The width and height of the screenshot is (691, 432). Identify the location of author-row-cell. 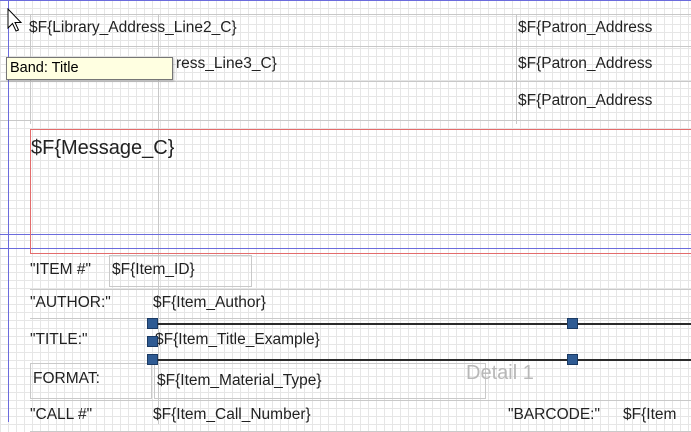
(360, 304).